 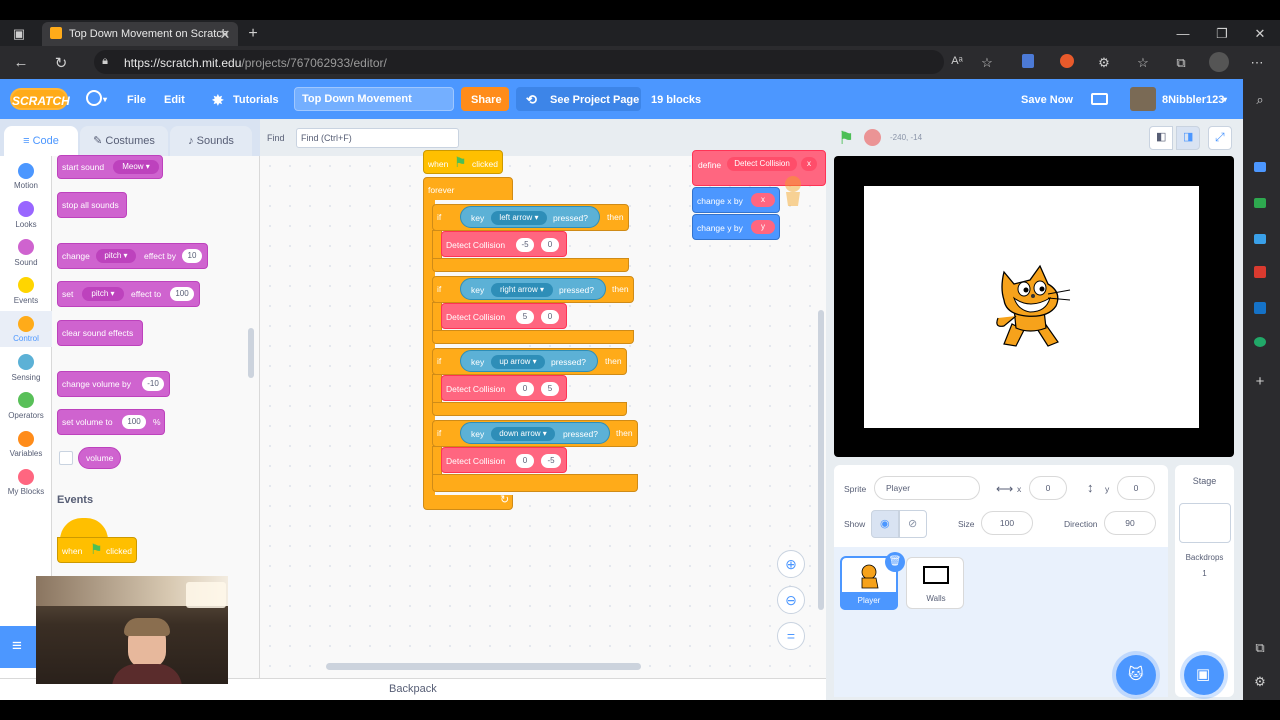 What do you see at coordinates (525, 245) in the screenshot?
I see `detect-left-x-input: -5` at bounding box center [525, 245].